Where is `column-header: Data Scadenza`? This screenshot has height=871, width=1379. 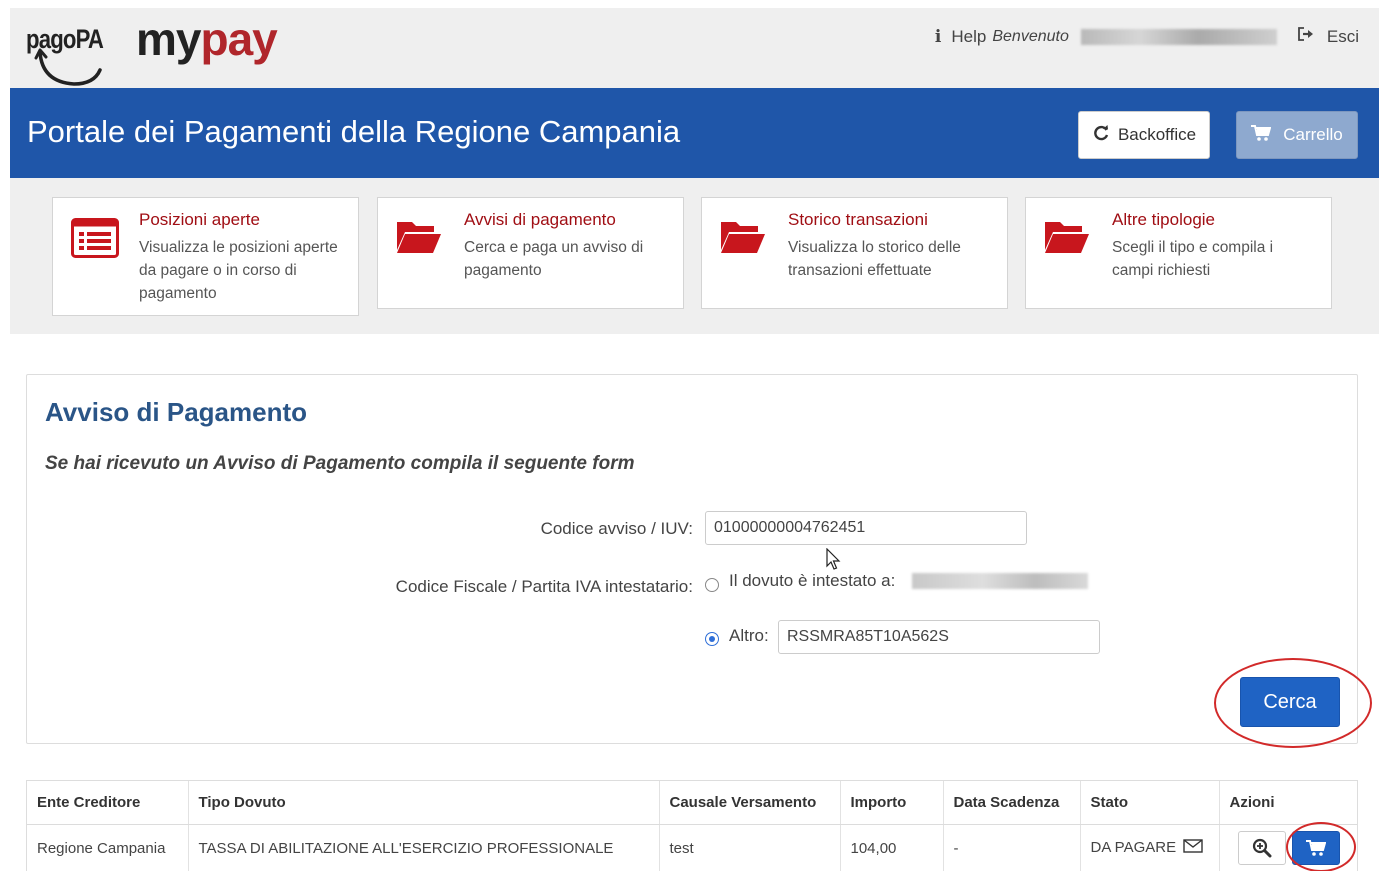 column-header: Data Scadenza is located at coordinates (1012, 803).